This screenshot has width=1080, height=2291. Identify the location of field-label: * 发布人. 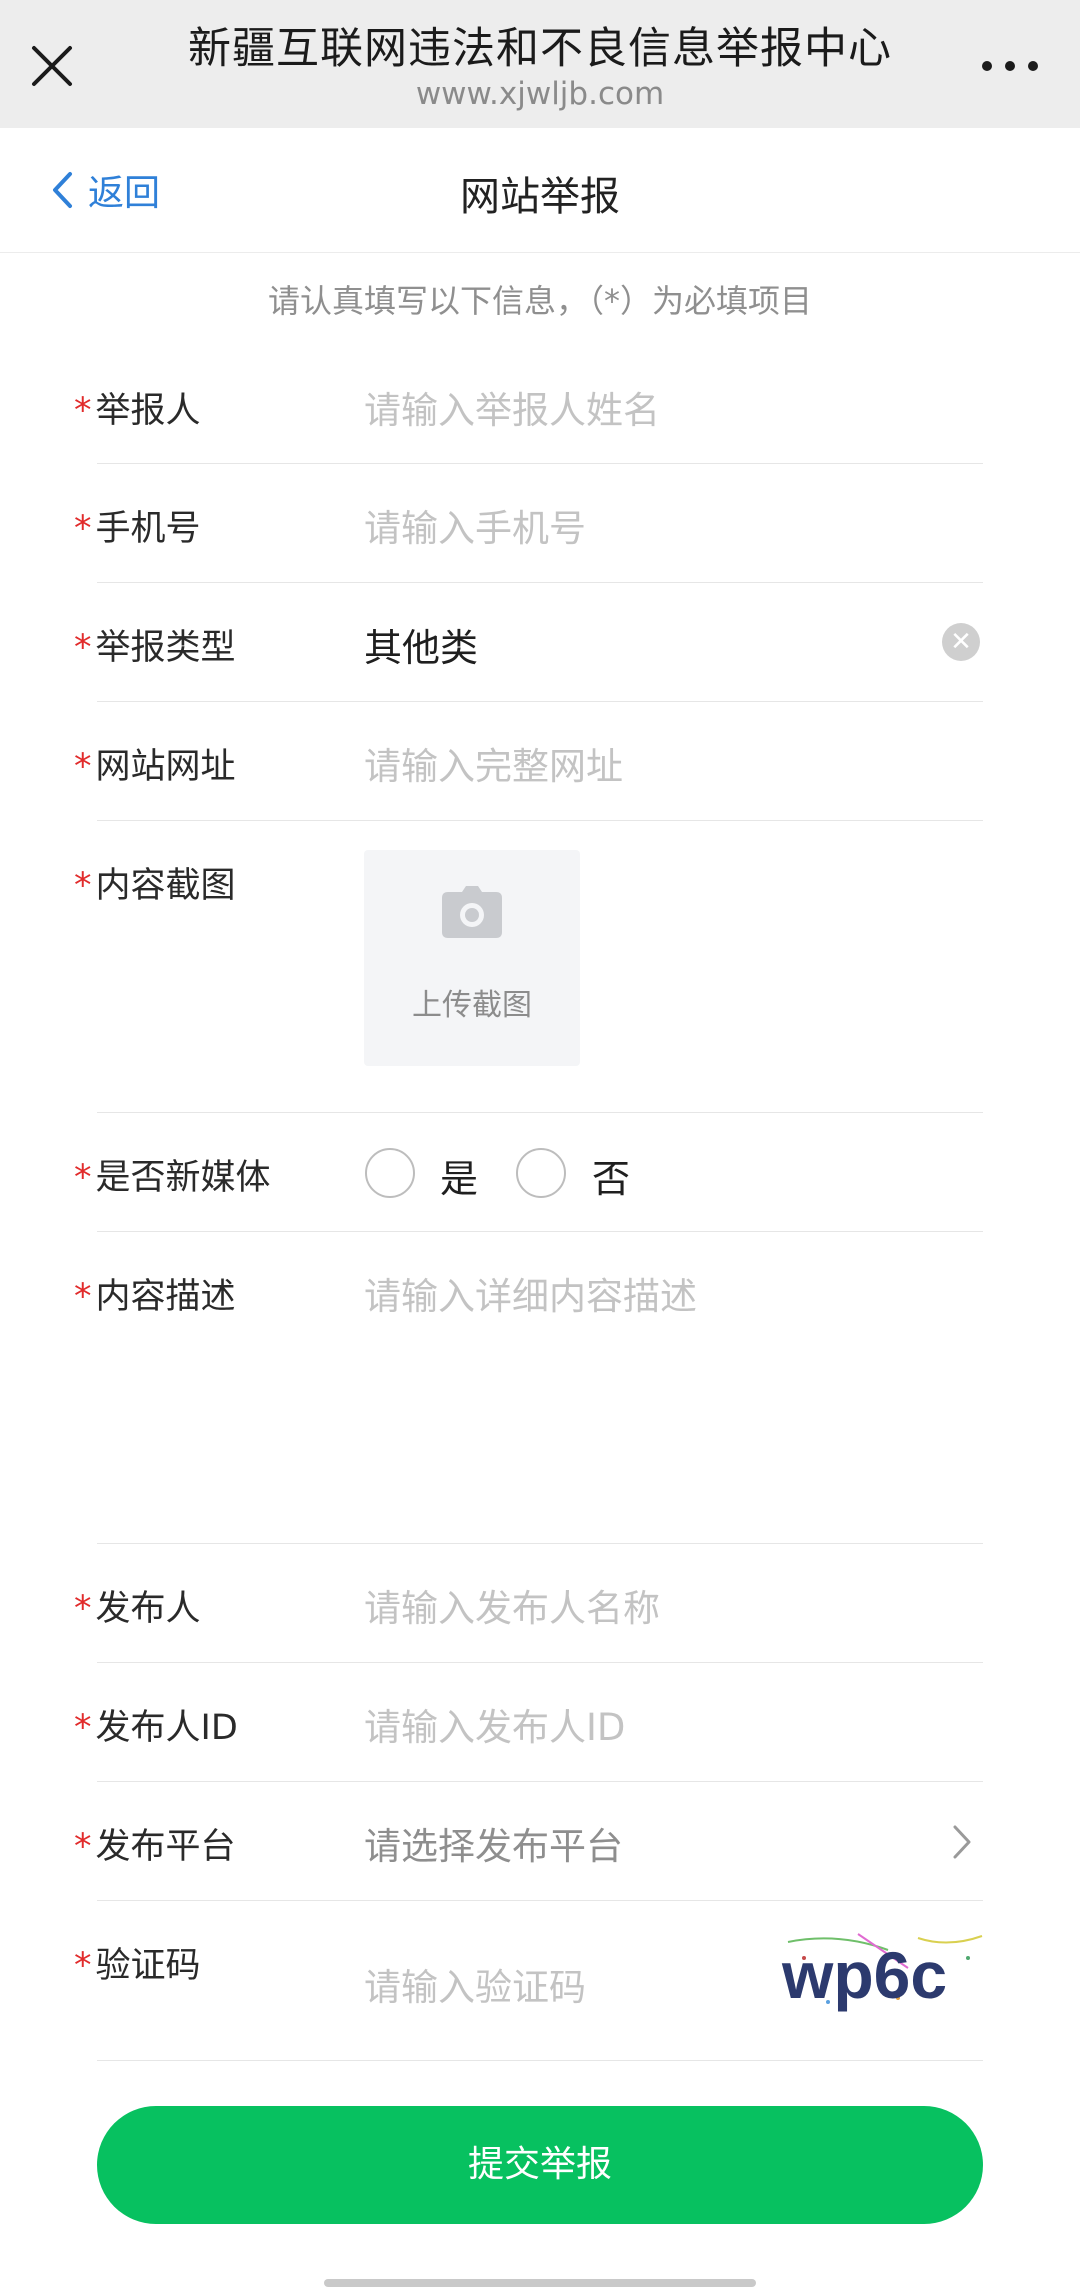
(137, 1609).